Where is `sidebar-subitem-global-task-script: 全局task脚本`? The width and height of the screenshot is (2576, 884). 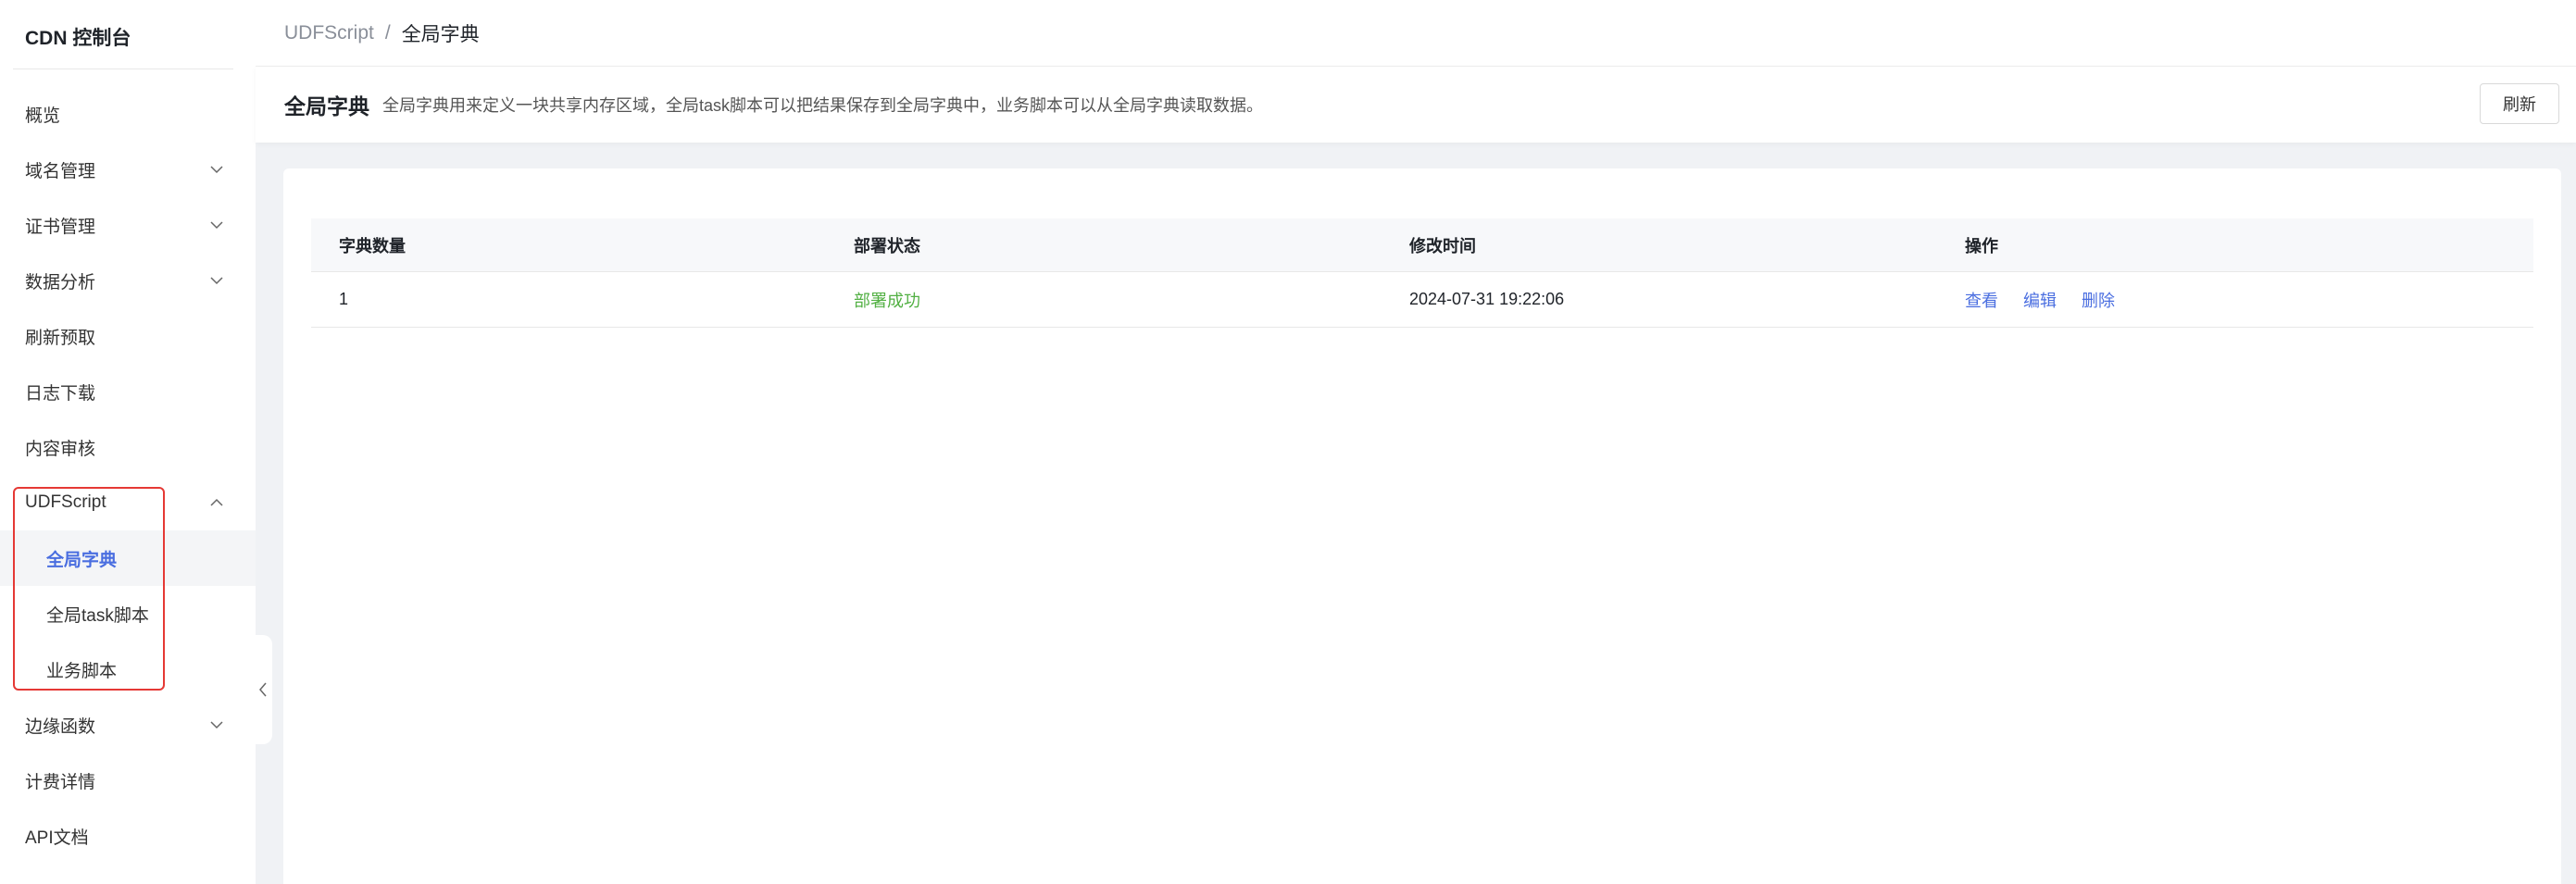 sidebar-subitem-global-task-script: 全局task脚本 is located at coordinates (128, 613).